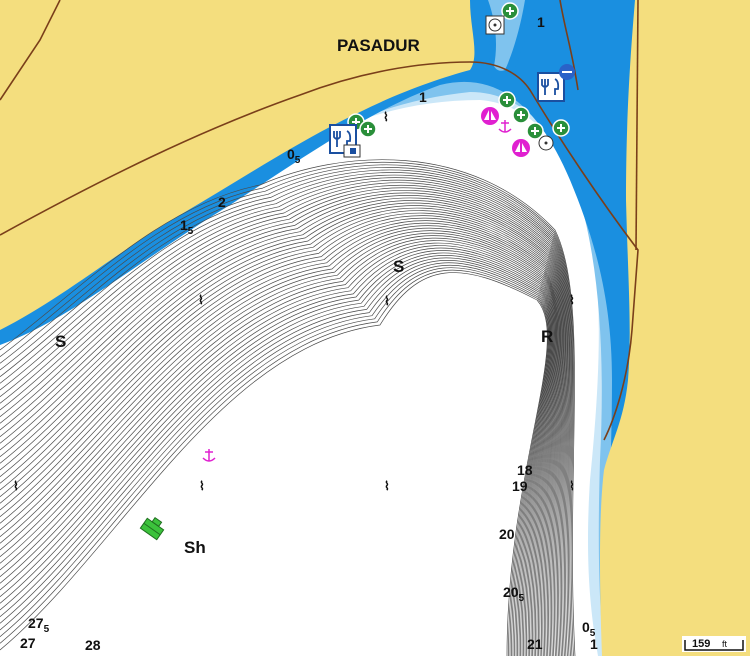 The image size is (750, 656). Describe the element at coordinates (195, 547) in the screenshot. I see `seabed-label: Sh` at that location.